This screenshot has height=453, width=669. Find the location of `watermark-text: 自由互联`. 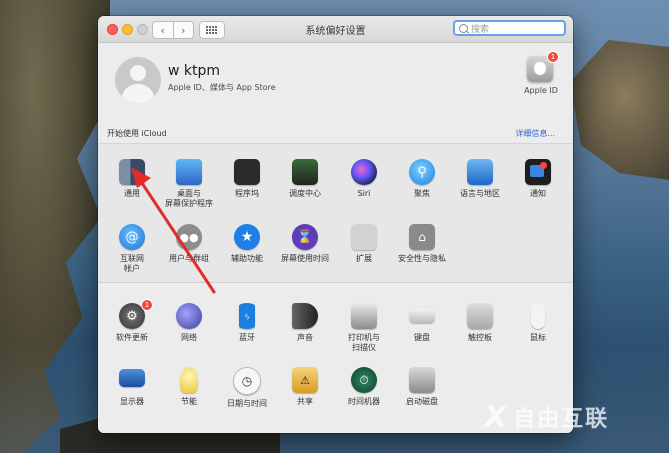

watermark-text: 自由互联 is located at coordinates (561, 419).